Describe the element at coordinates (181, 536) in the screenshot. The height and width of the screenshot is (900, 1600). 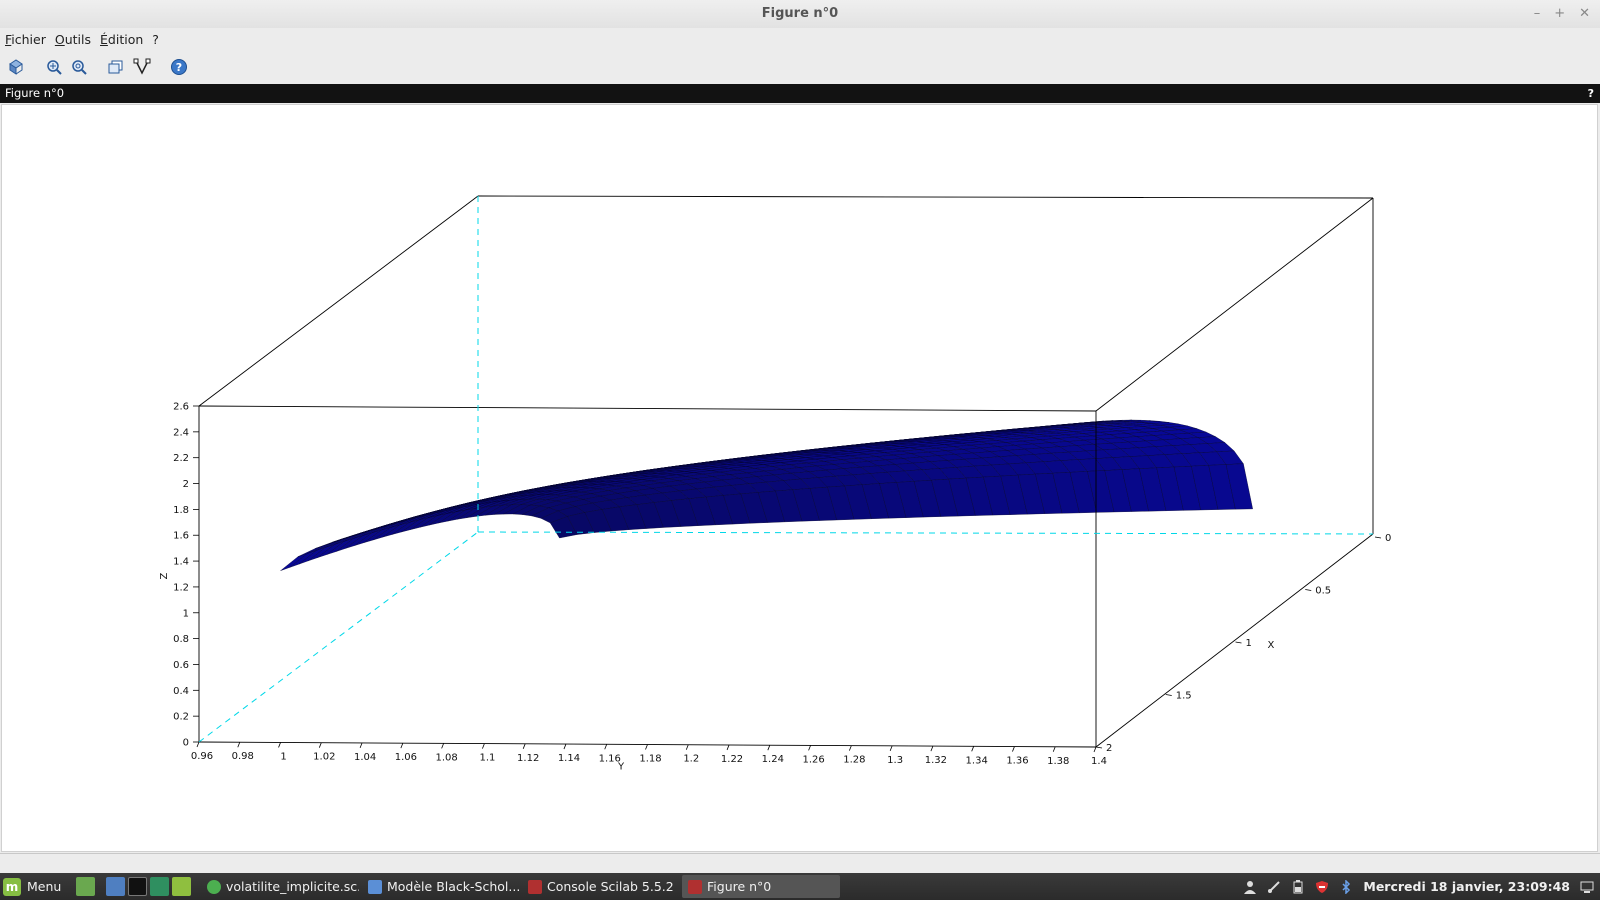
I see `z-tick-label: 1.6` at that location.